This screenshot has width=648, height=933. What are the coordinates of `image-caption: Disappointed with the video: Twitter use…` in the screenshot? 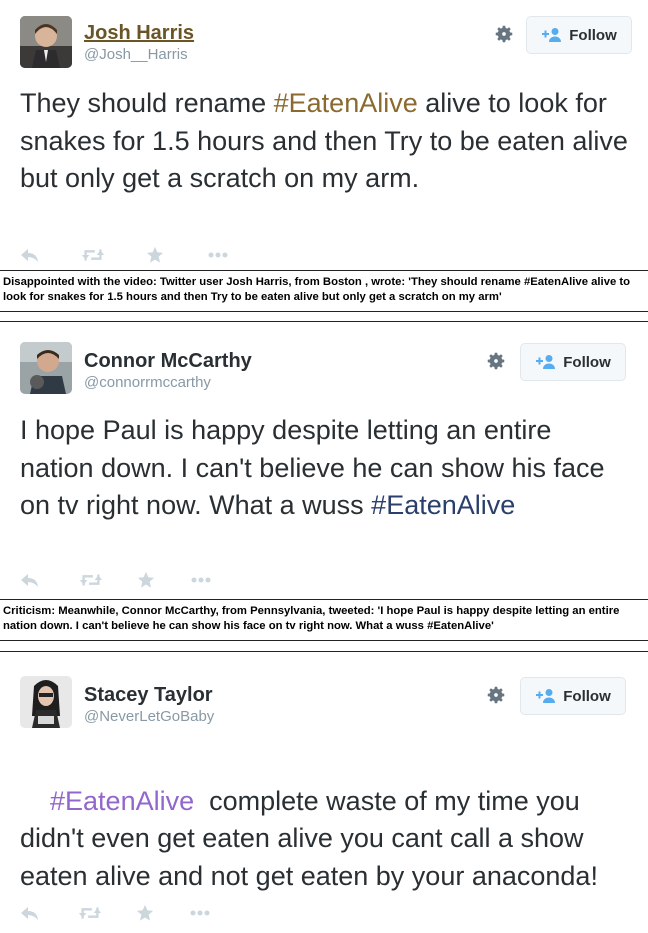 It's located at (324, 291).